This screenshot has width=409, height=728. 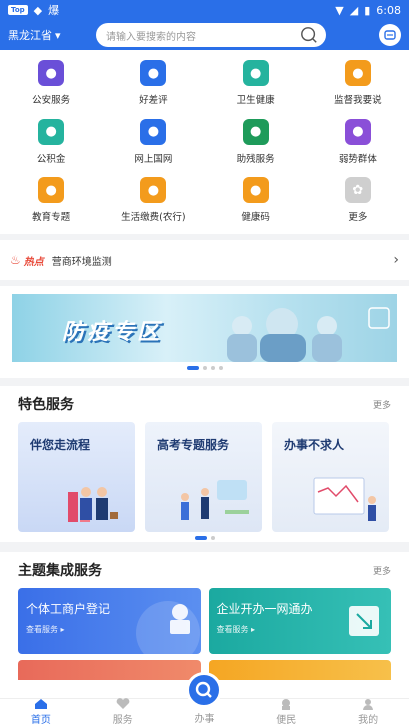 I want to click on region-label: 黑龙江省, so click(x=30, y=35).